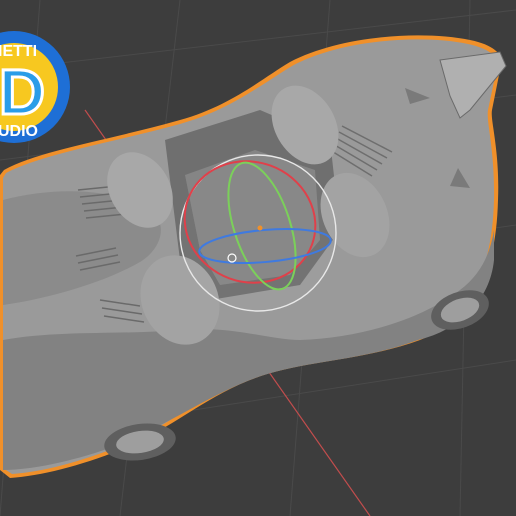  Describe the element at coordinates (258, 233) in the screenshot. I see `gizmo-trackball-ring` at that location.